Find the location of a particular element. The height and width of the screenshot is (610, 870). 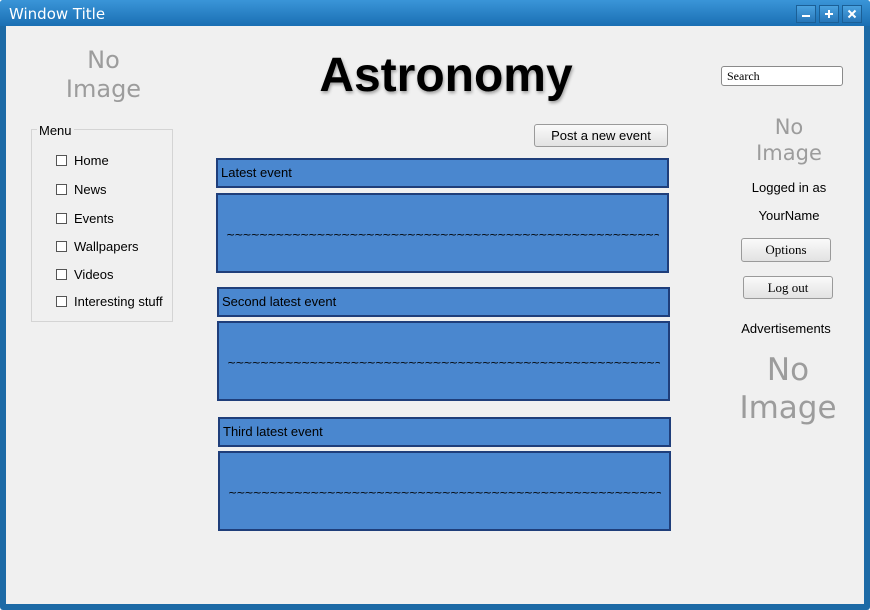

advertisement-image-placeholder: No Image is located at coordinates (788, 390).